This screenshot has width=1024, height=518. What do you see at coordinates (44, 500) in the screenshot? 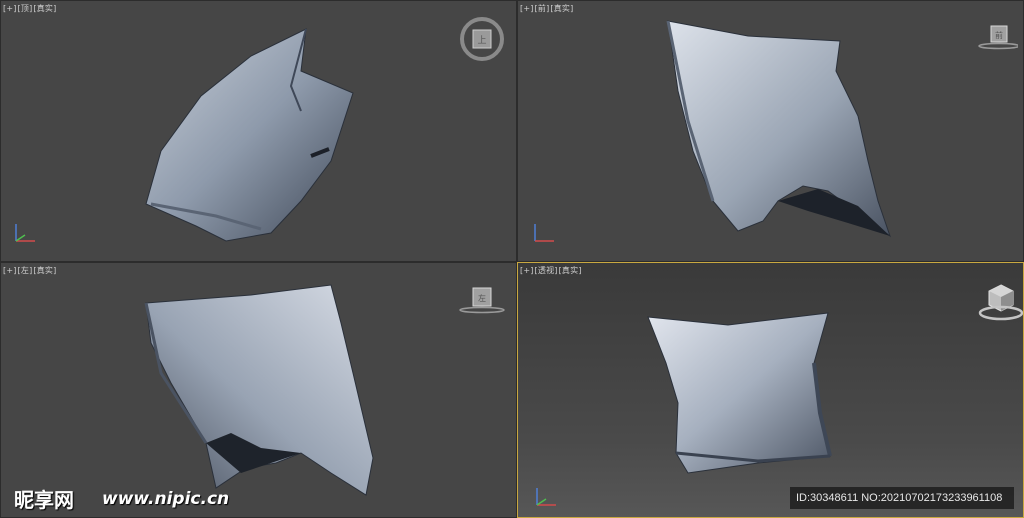
I see `watermark-logo: 昵享网` at bounding box center [44, 500].